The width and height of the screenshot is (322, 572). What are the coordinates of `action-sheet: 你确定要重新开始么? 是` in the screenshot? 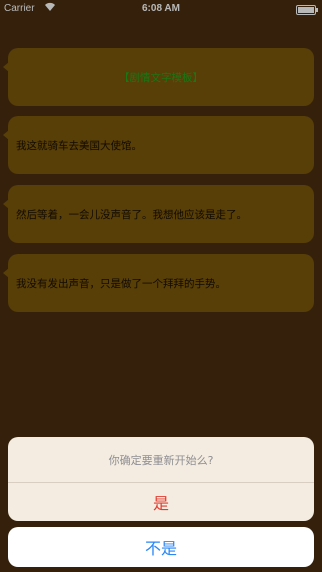 It's located at (161, 479).